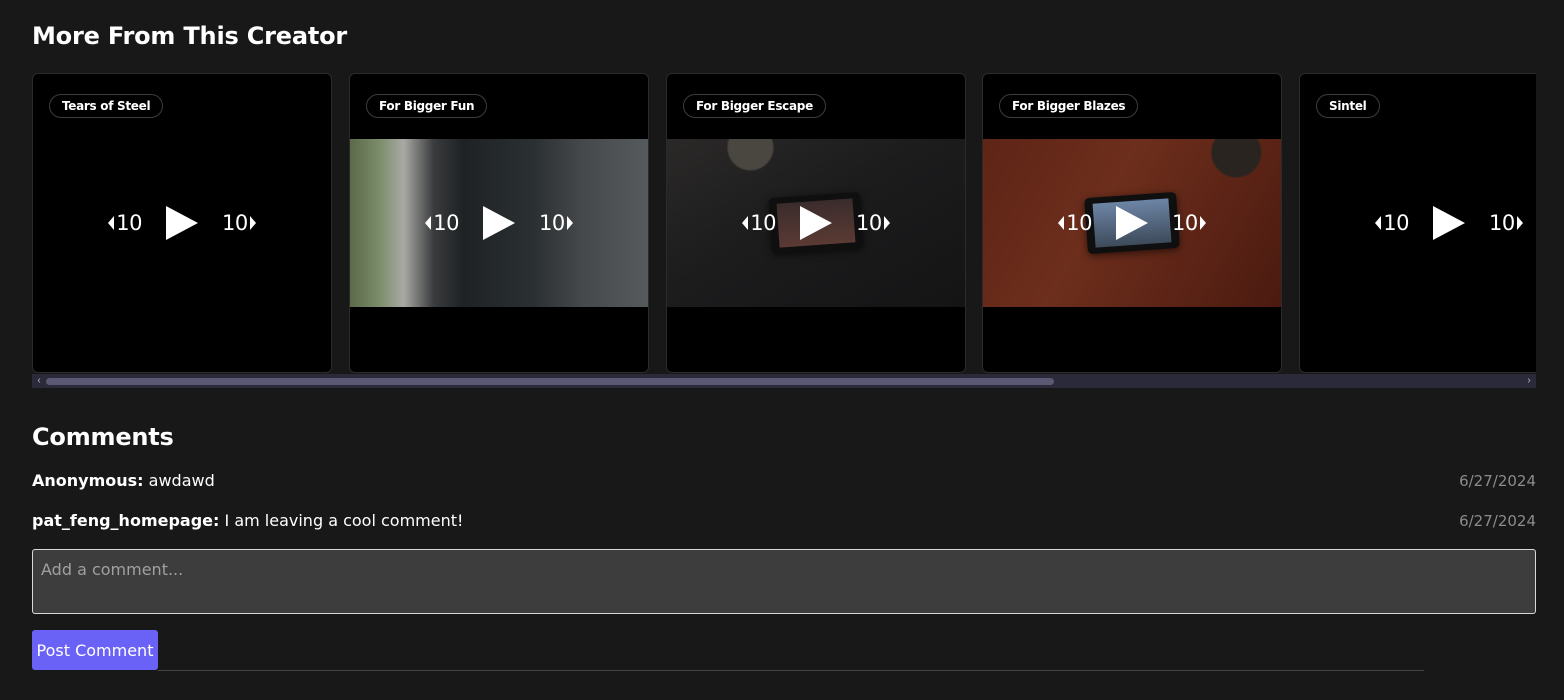 This screenshot has width=1564, height=700. I want to click on video-card: For Bigger Fun 10 10, so click(499, 223).